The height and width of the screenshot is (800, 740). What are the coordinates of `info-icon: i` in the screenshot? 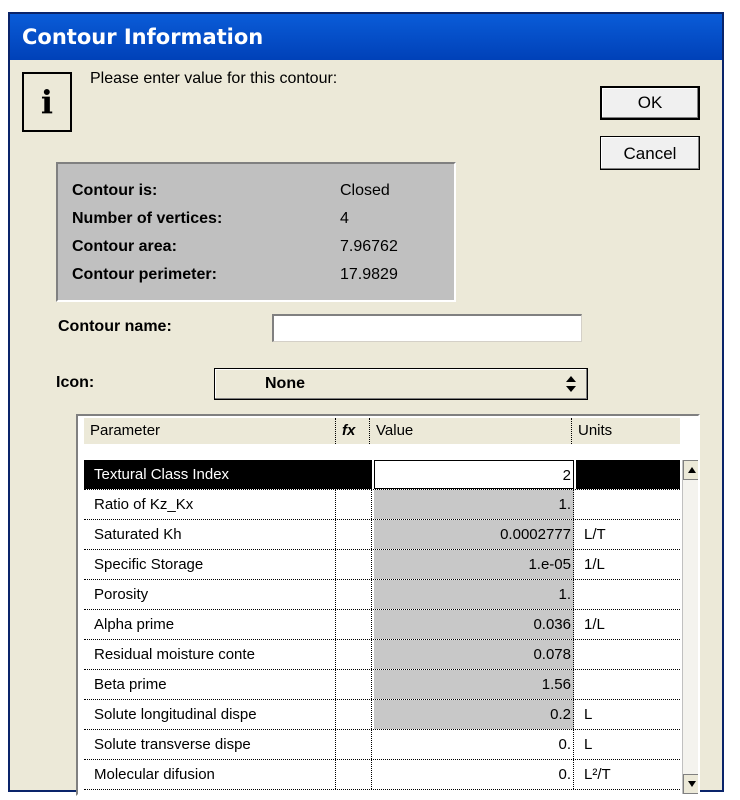 It's located at (47, 102).